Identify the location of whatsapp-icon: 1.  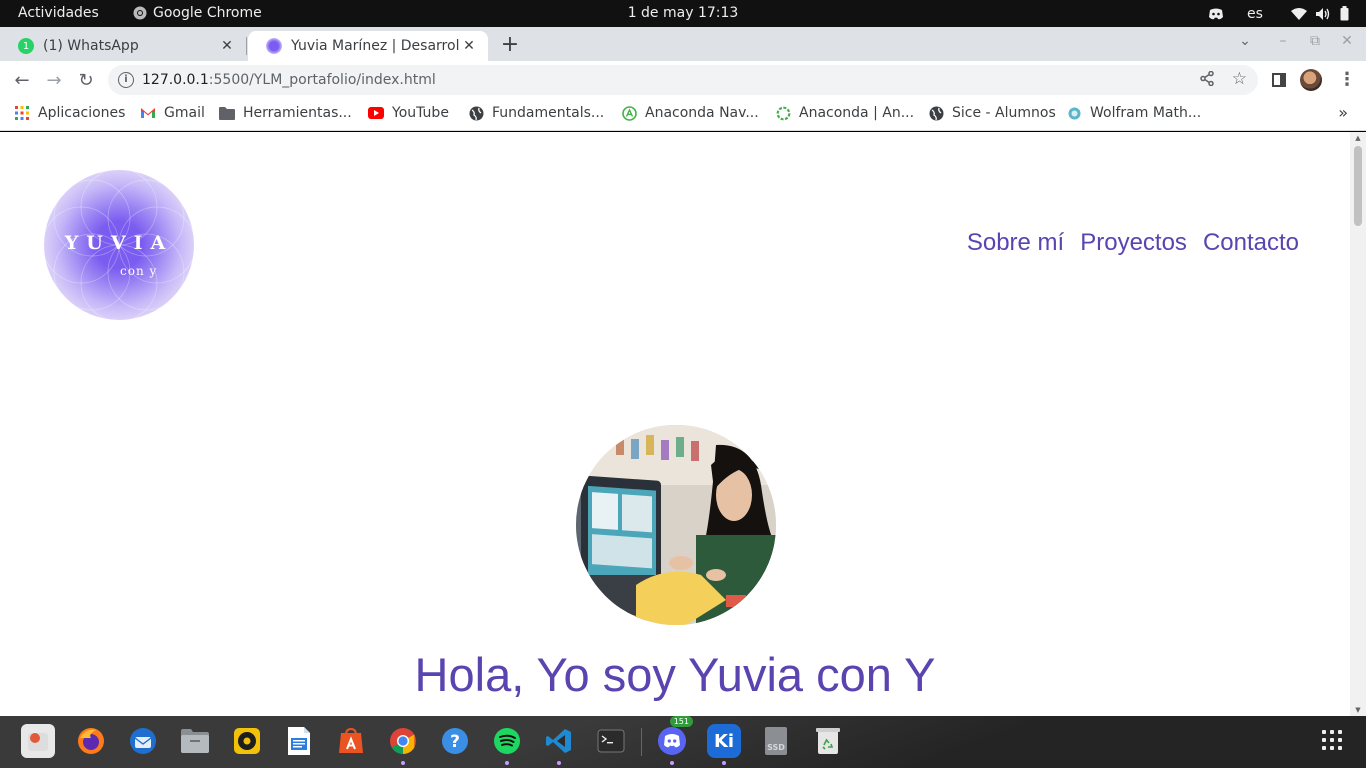
(26, 46).